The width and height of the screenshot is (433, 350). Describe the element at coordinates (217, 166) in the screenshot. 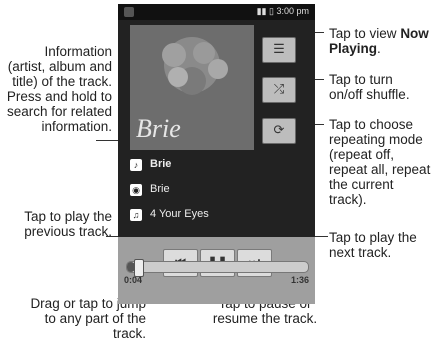

I see `track-artist-row: ♪ Brie` at that location.